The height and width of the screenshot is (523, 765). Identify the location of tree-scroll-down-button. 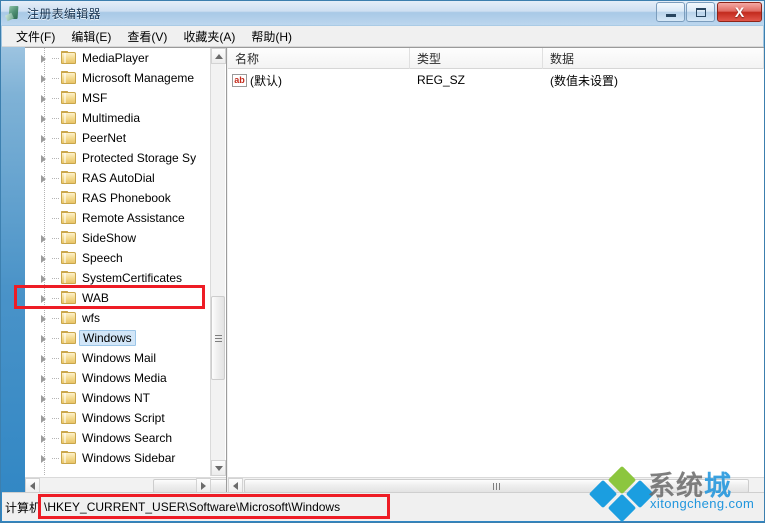
(218, 468).